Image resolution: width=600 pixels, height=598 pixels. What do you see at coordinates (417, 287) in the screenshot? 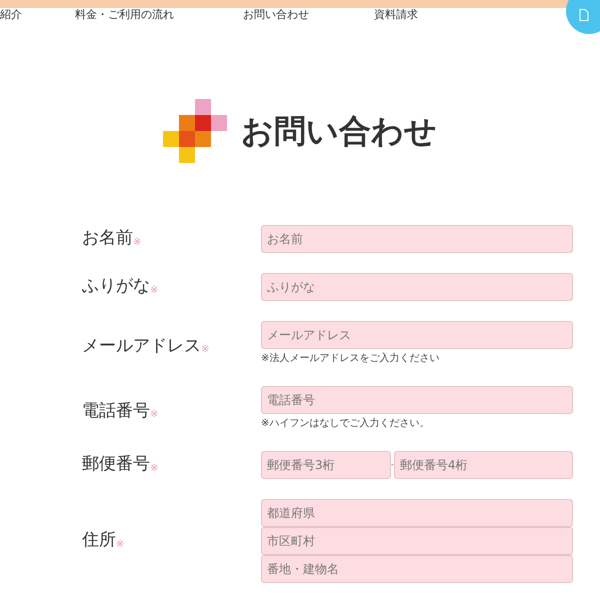
I see `input-field: ふりがな` at bounding box center [417, 287].